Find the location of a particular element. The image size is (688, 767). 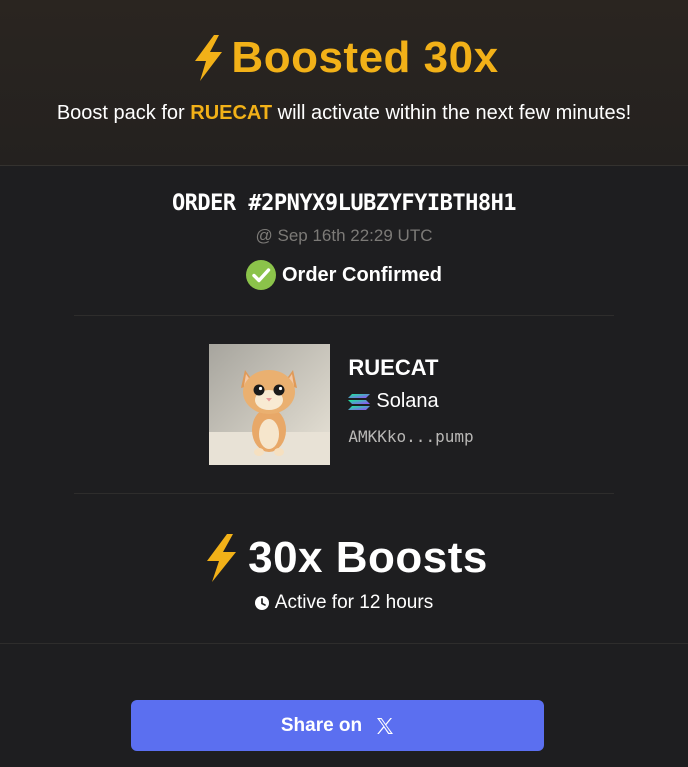

page-title: Boosted 30x is located at coordinates (365, 57).